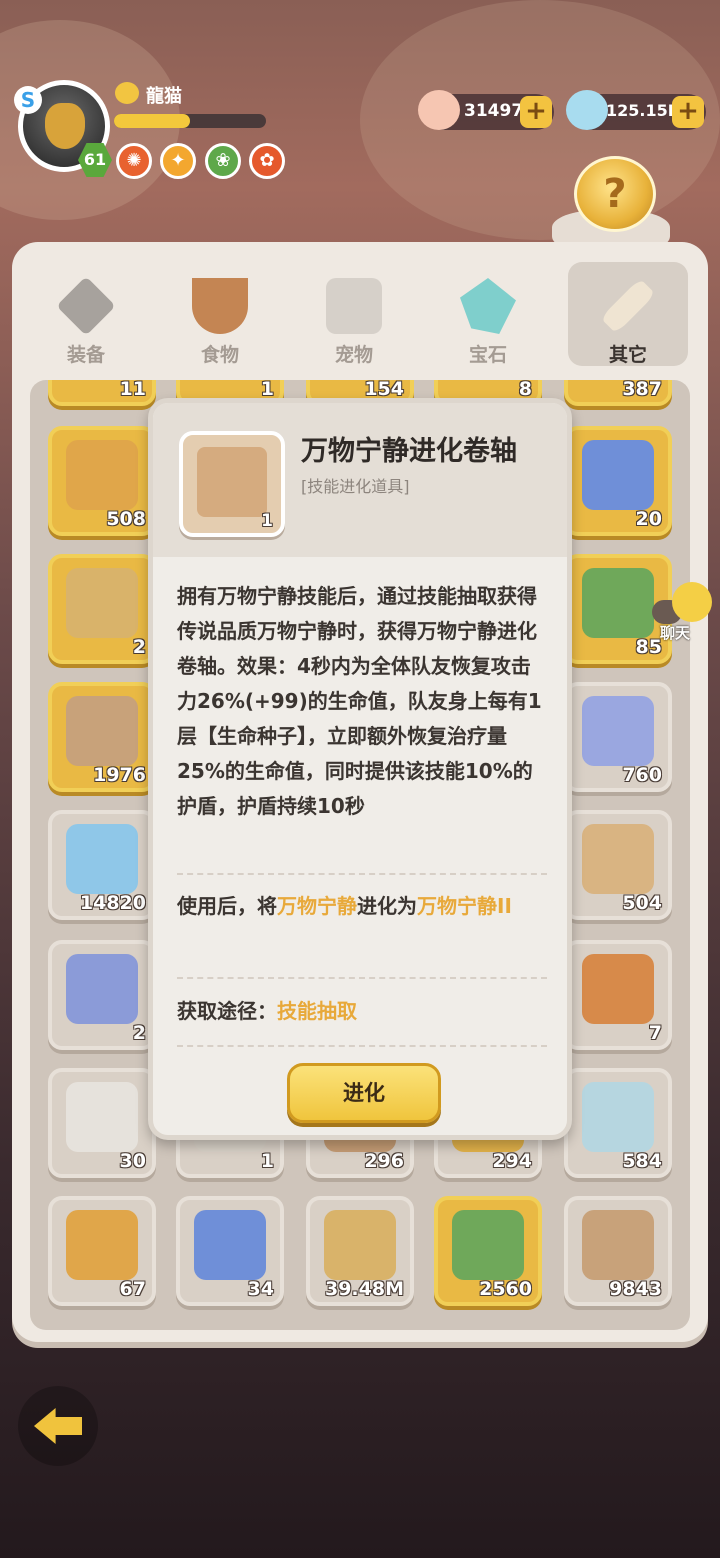  Describe the element at coordinates (132, 1289) in the screenshot. I see `item-count: 67` at that location.